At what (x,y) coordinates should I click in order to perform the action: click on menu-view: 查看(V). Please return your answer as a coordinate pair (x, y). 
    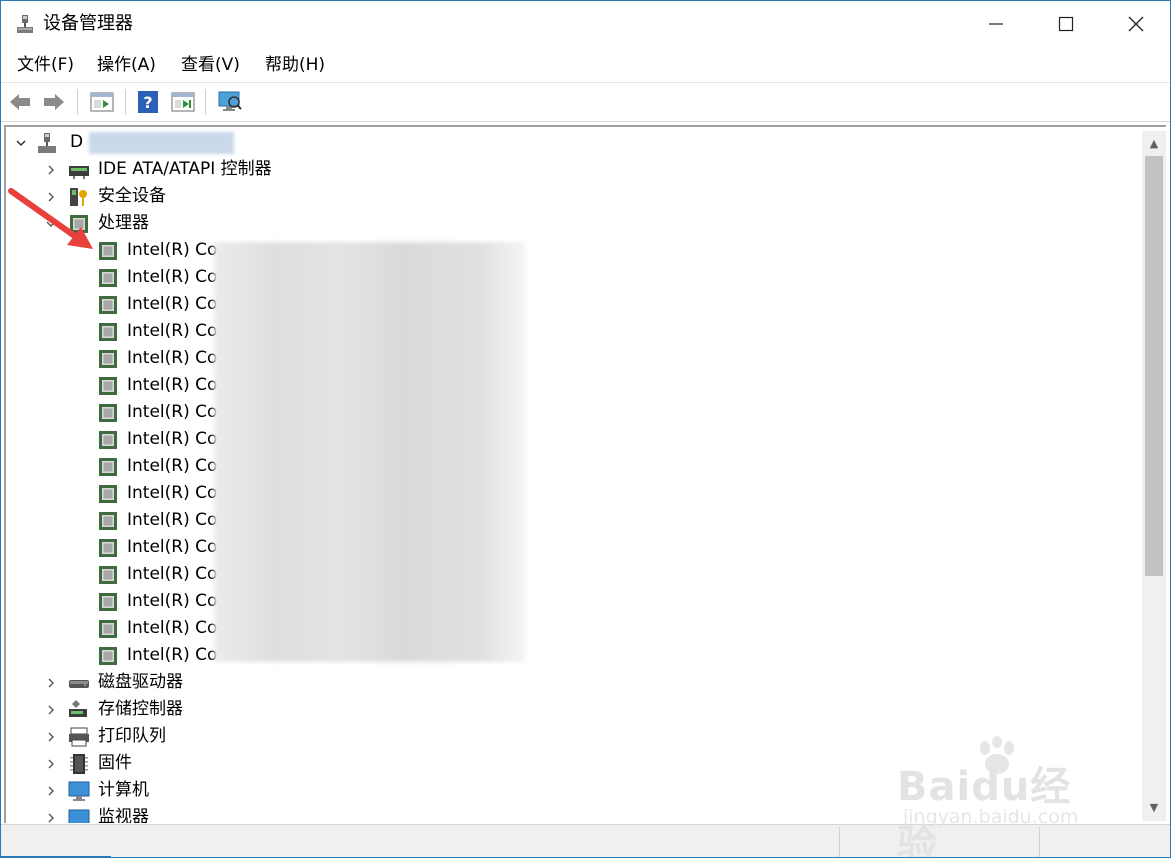
    Looking at the image, I should click on (210, 65).